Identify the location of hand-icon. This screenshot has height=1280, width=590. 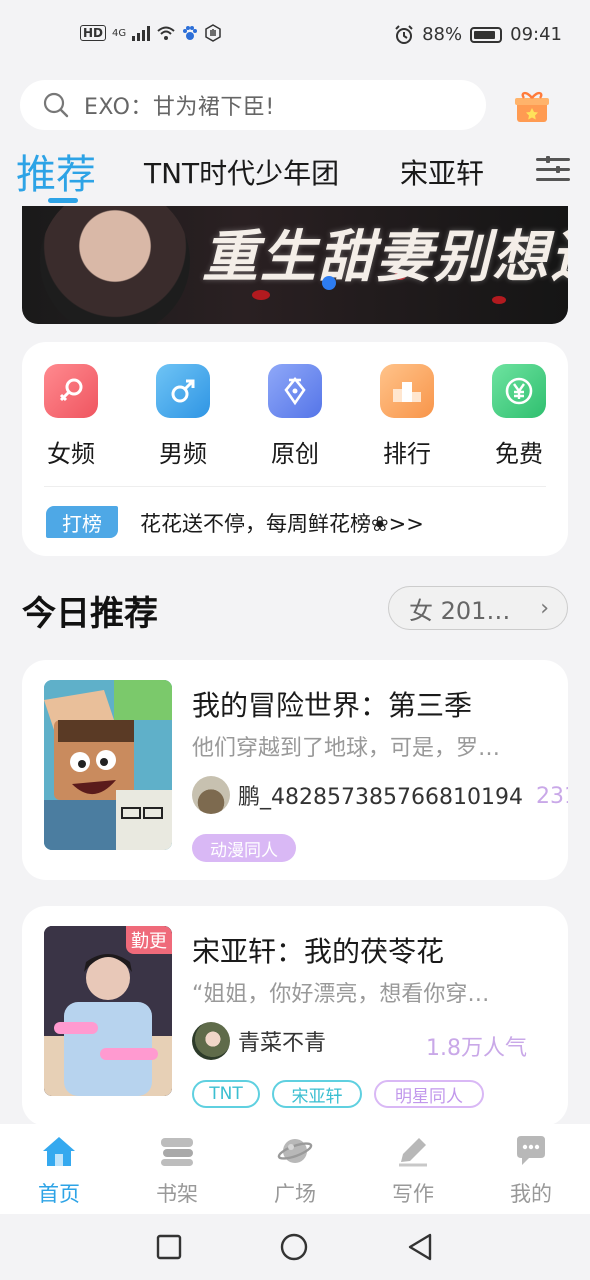
(213, 33).